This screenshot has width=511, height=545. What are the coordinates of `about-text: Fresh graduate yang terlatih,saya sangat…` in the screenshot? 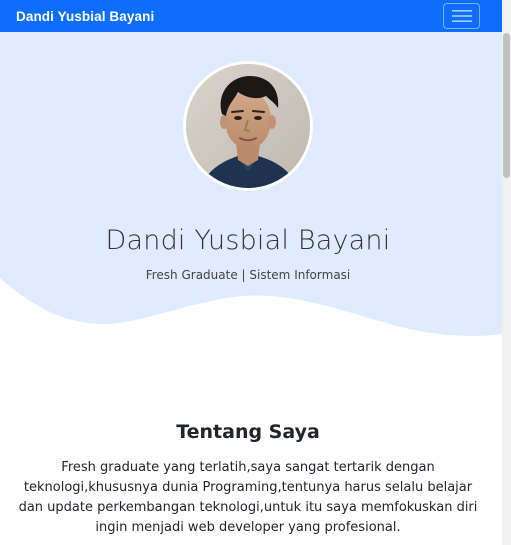 It's located at (248, 497).